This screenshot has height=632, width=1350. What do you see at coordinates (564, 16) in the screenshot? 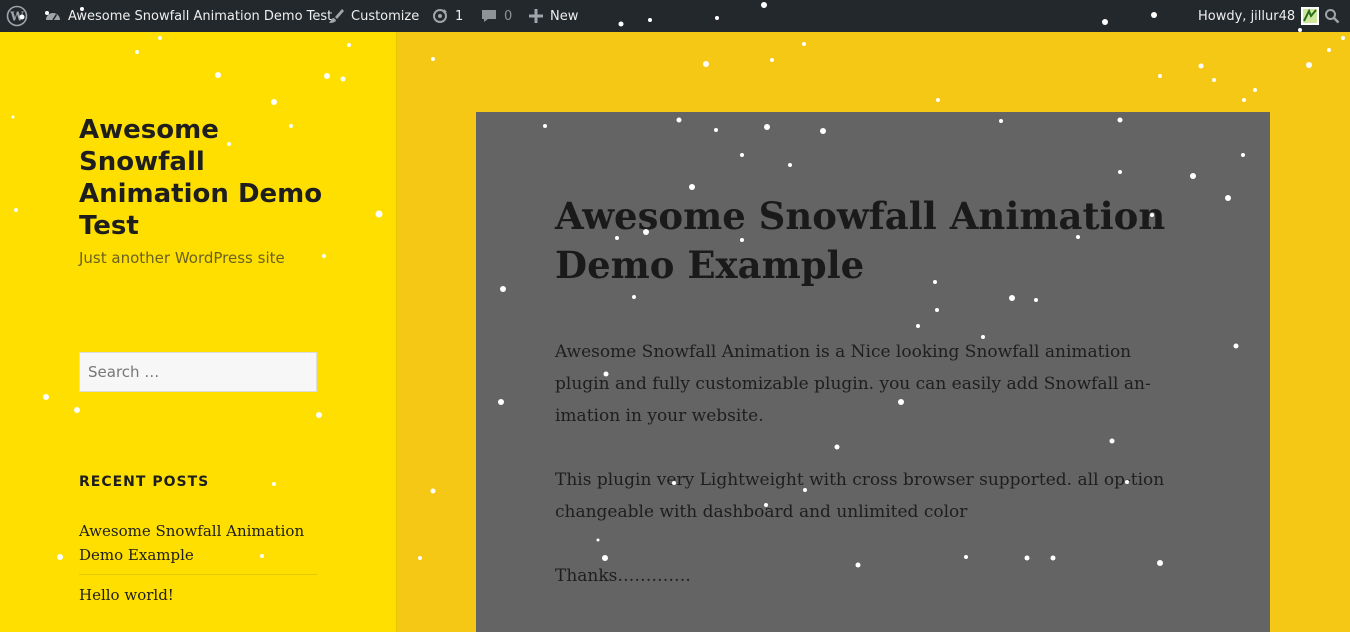
I see `new-label: New` at bounding box center [564, 16].